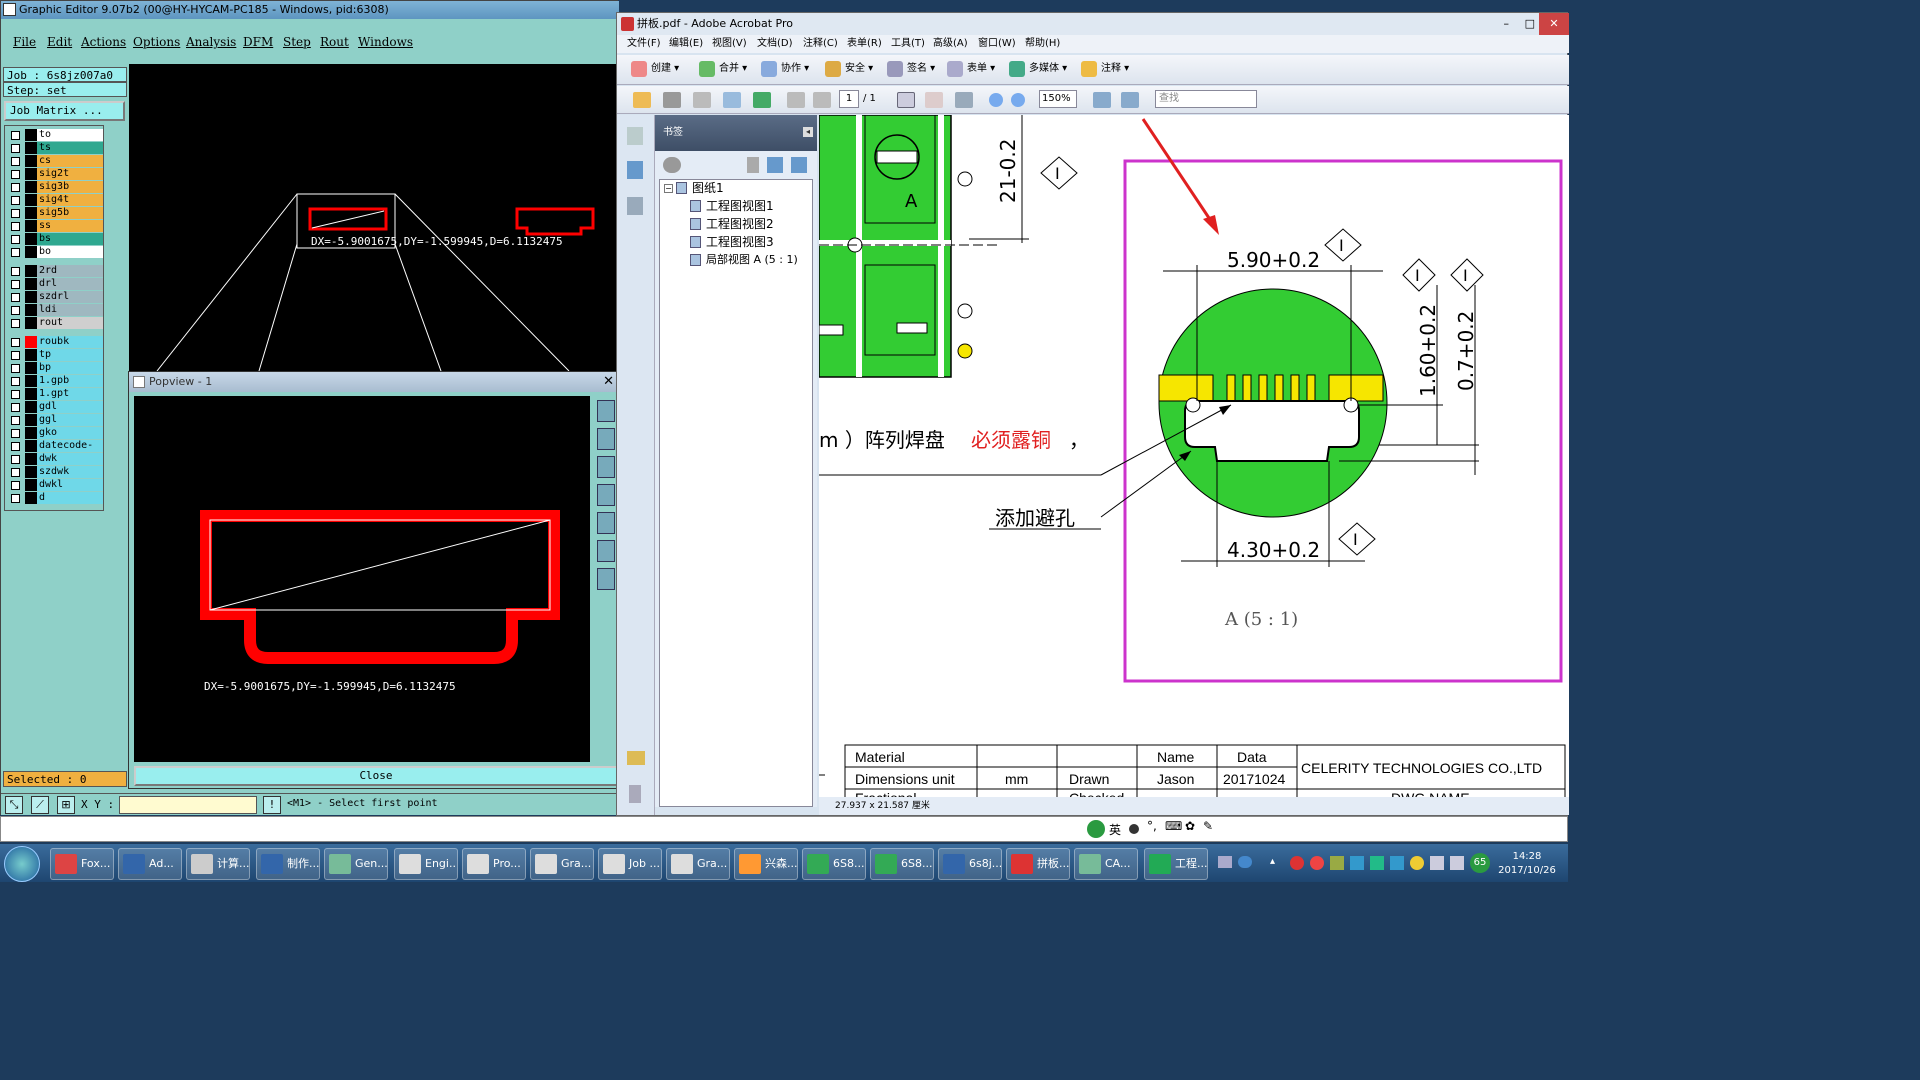 This screenshot has height=1080, width=1920. What do you see at coordinates (1038, 69) in the screenshot?
I see `multimedia-button: 多媒体 ▾` at bounding box center [1038, 69].